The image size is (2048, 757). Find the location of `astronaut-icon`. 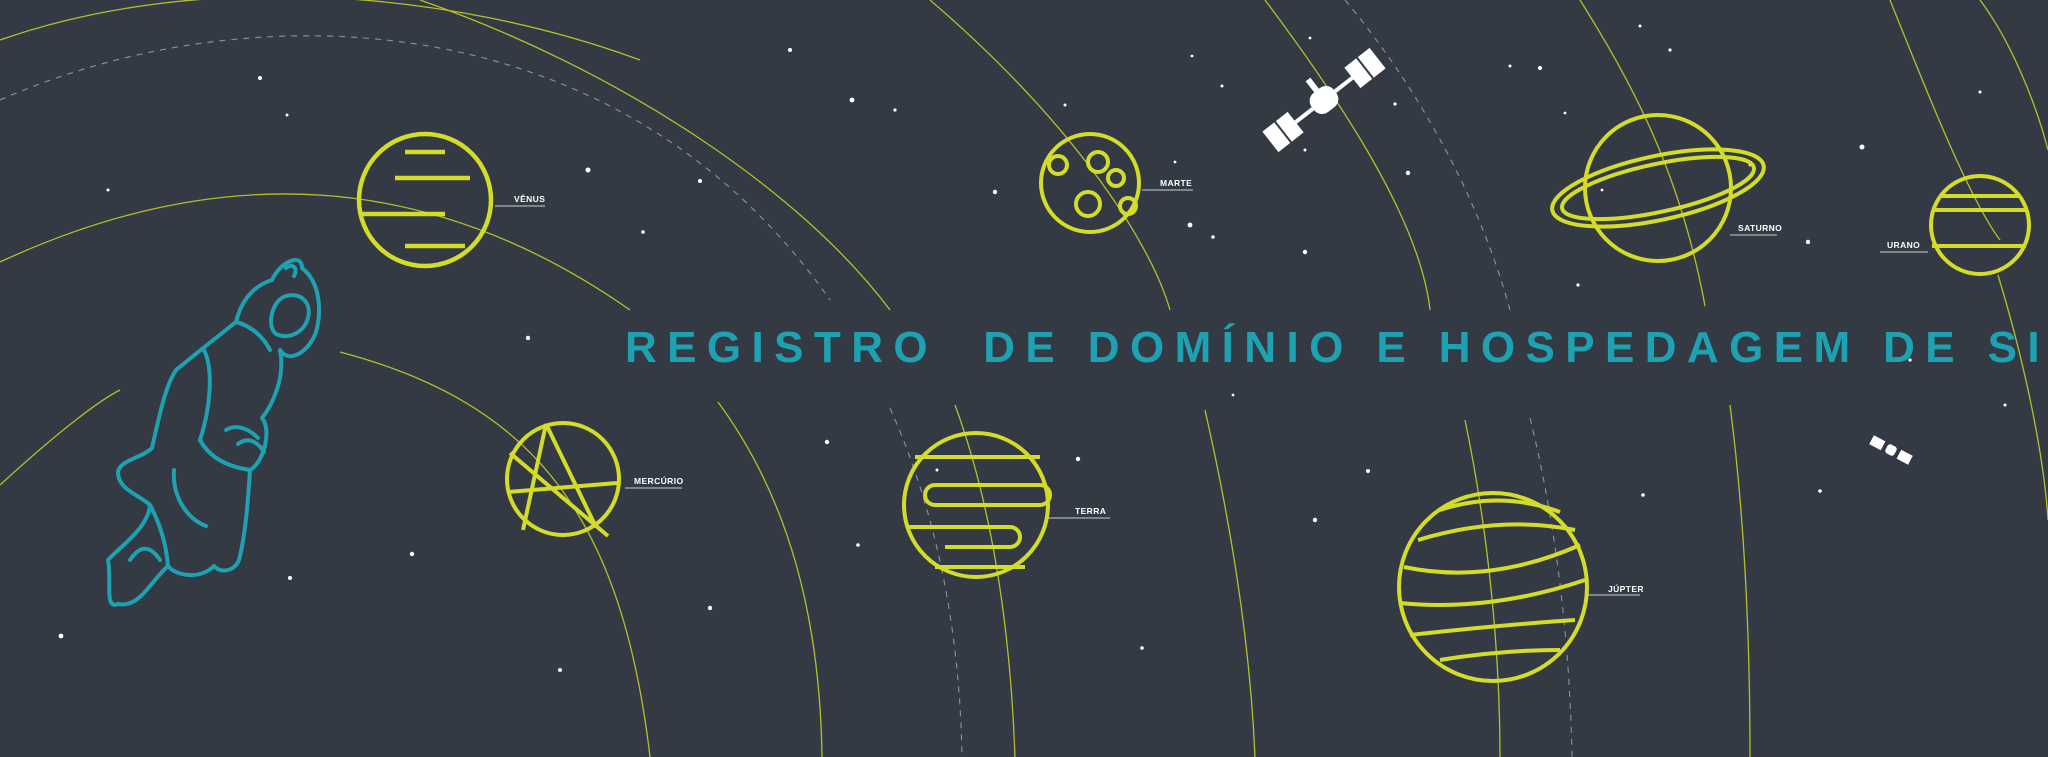

astronaut-icon is located at coordinates (214, 432).